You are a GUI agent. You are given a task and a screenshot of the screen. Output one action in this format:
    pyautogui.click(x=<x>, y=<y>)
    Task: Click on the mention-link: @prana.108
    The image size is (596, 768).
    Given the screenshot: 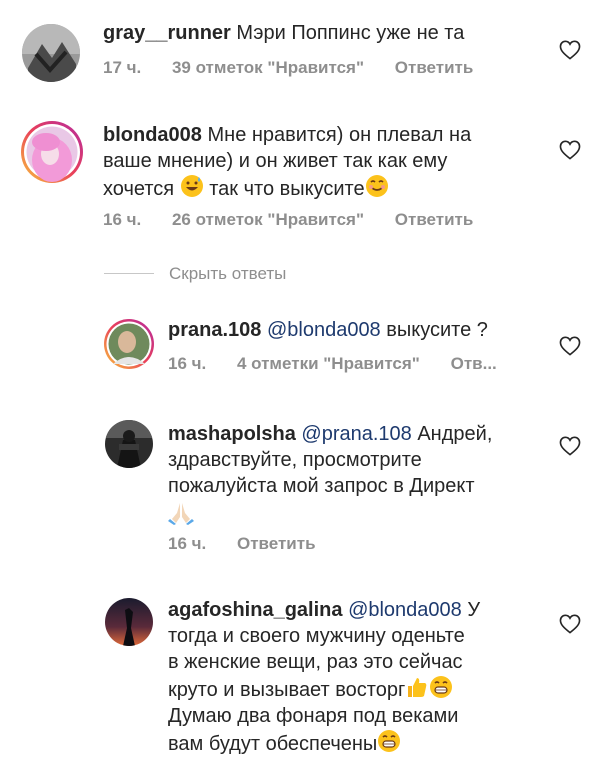 What is the action you would take?
    pyautogui.click(x=356, y=434)
    